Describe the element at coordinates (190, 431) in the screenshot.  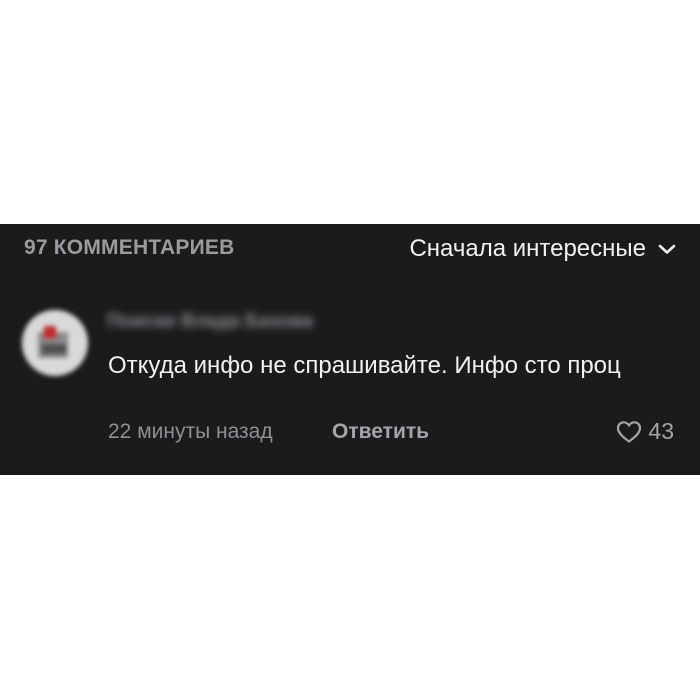
I see `comment-timestamp: 22 минуты назад` at that location.